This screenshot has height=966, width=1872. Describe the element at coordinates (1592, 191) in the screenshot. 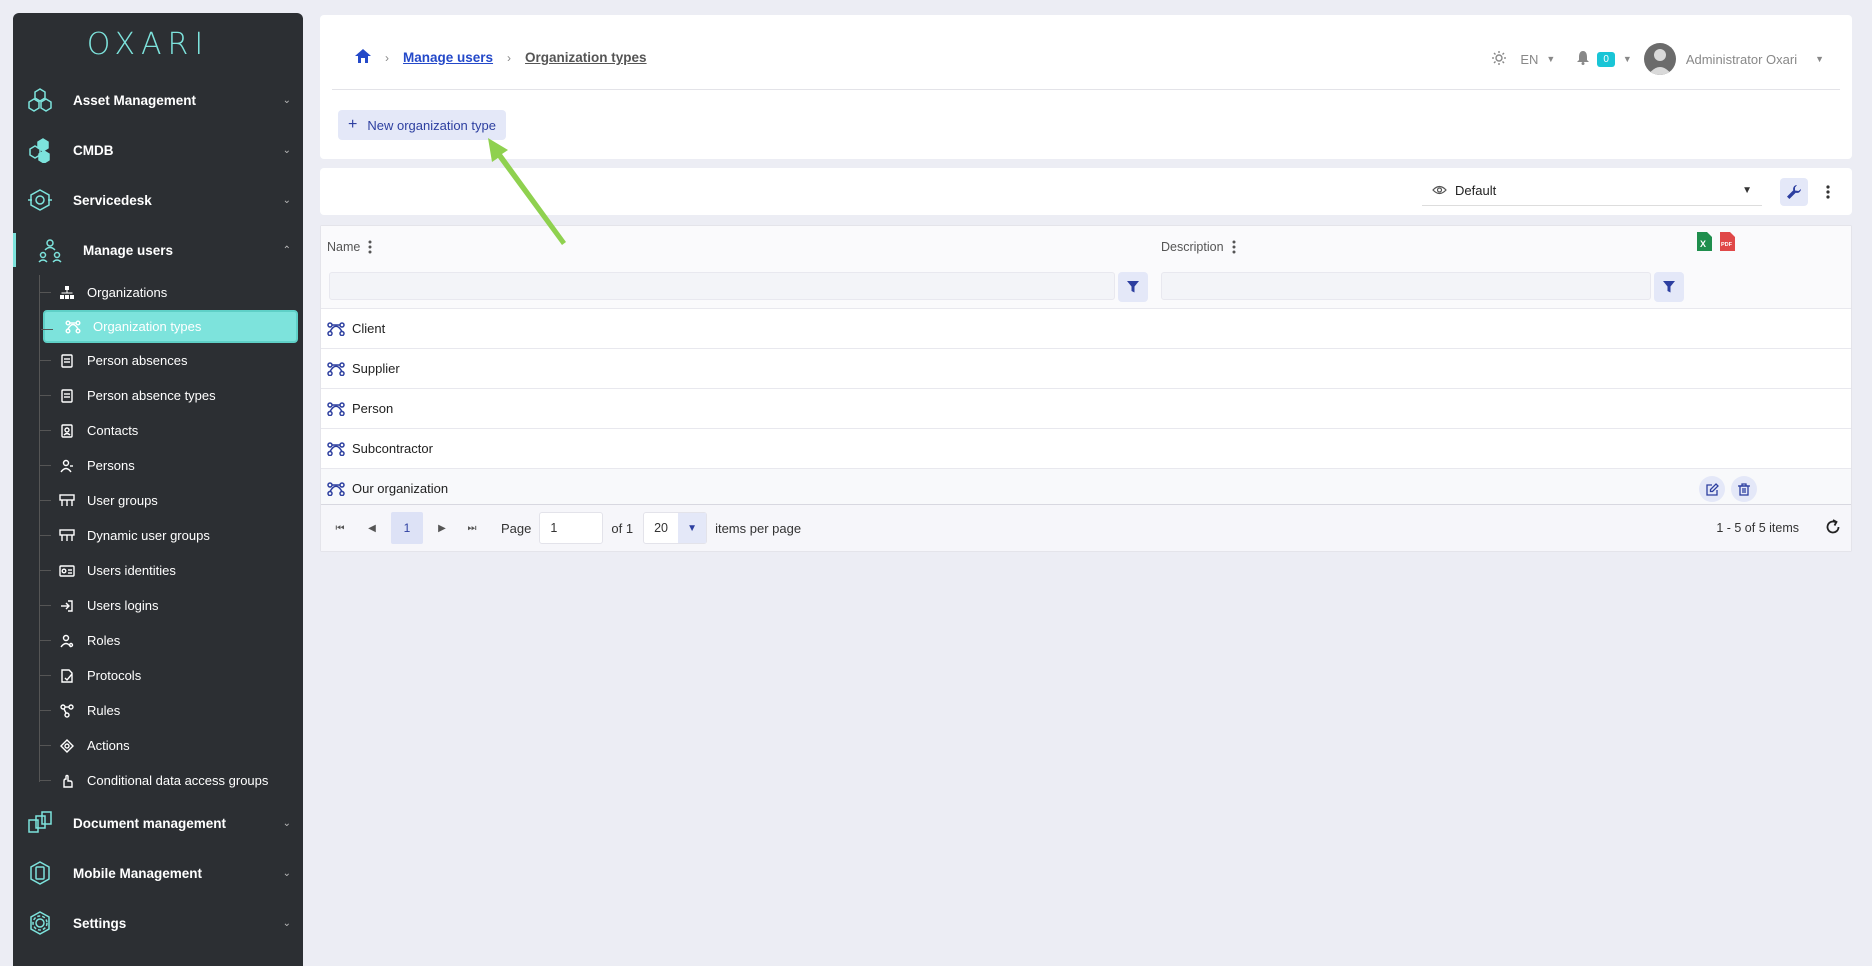

I see `view-selector: Default ▼` at that location.